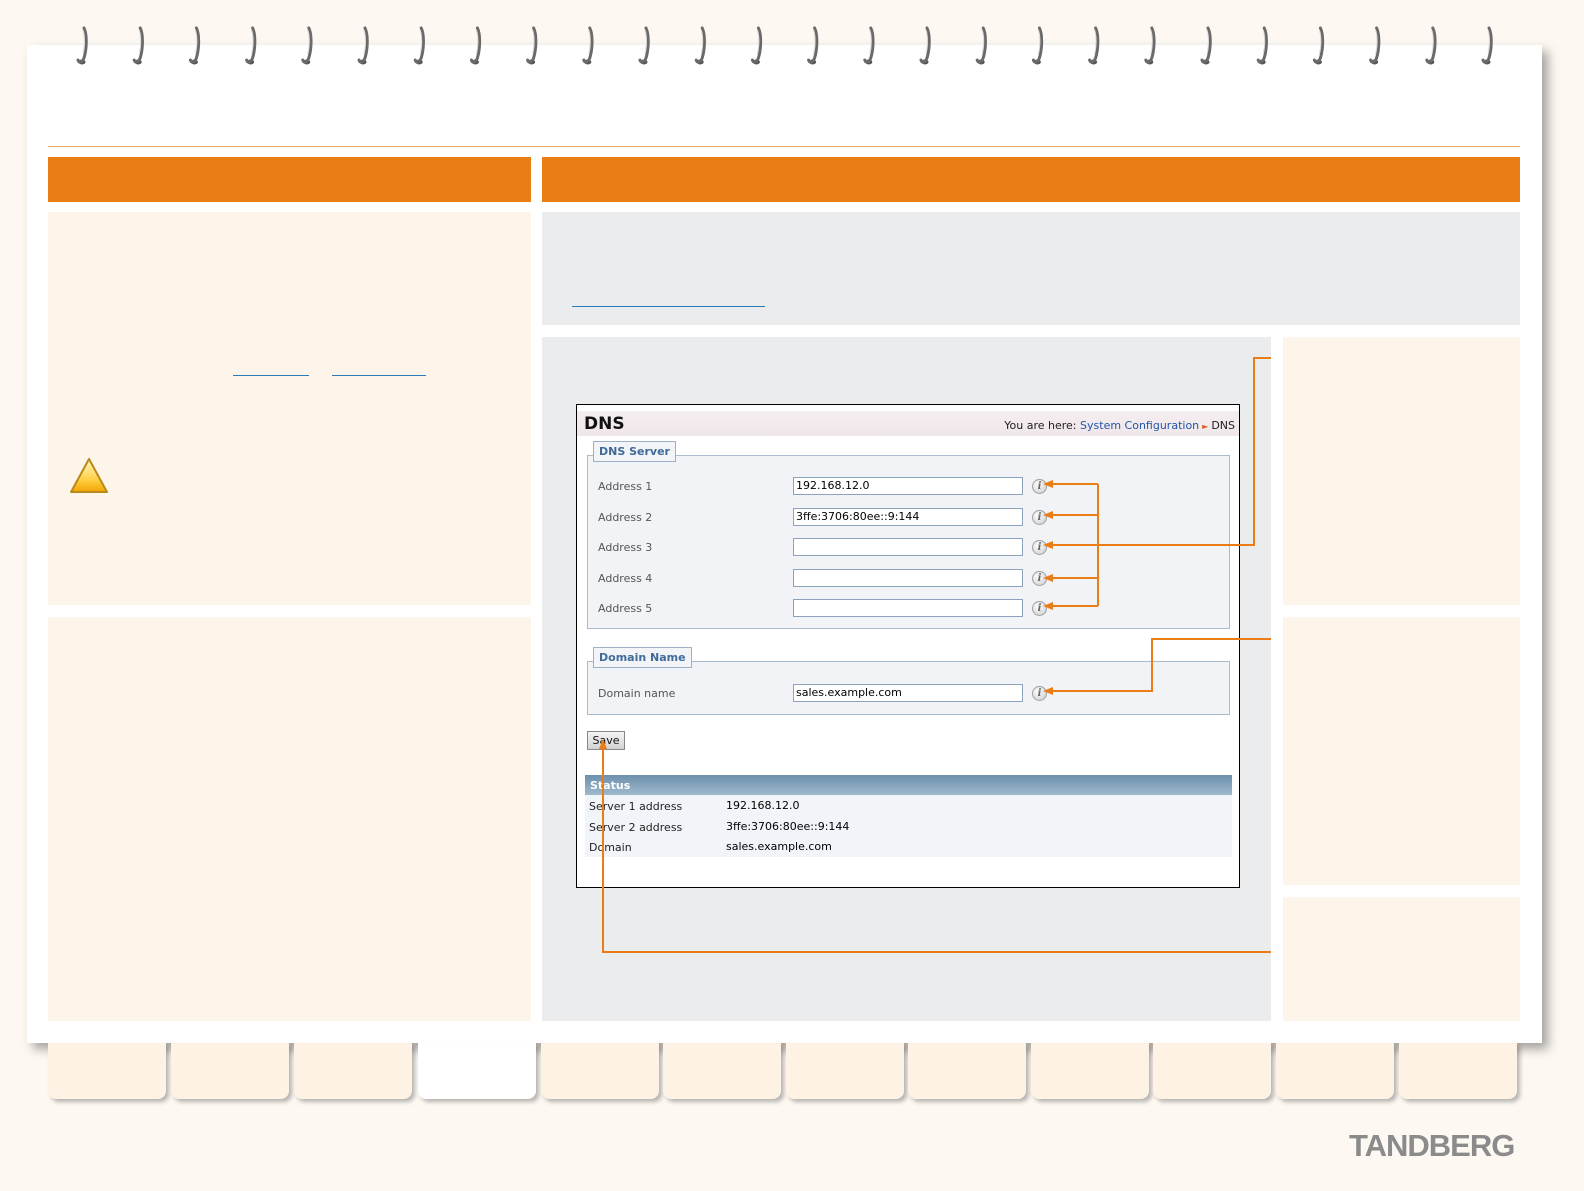 The image size is (1584, 1191). Describe the element at coordinates (634, 451) in the screenshot. I see `dns-server-legend: DNS Server` at that location.